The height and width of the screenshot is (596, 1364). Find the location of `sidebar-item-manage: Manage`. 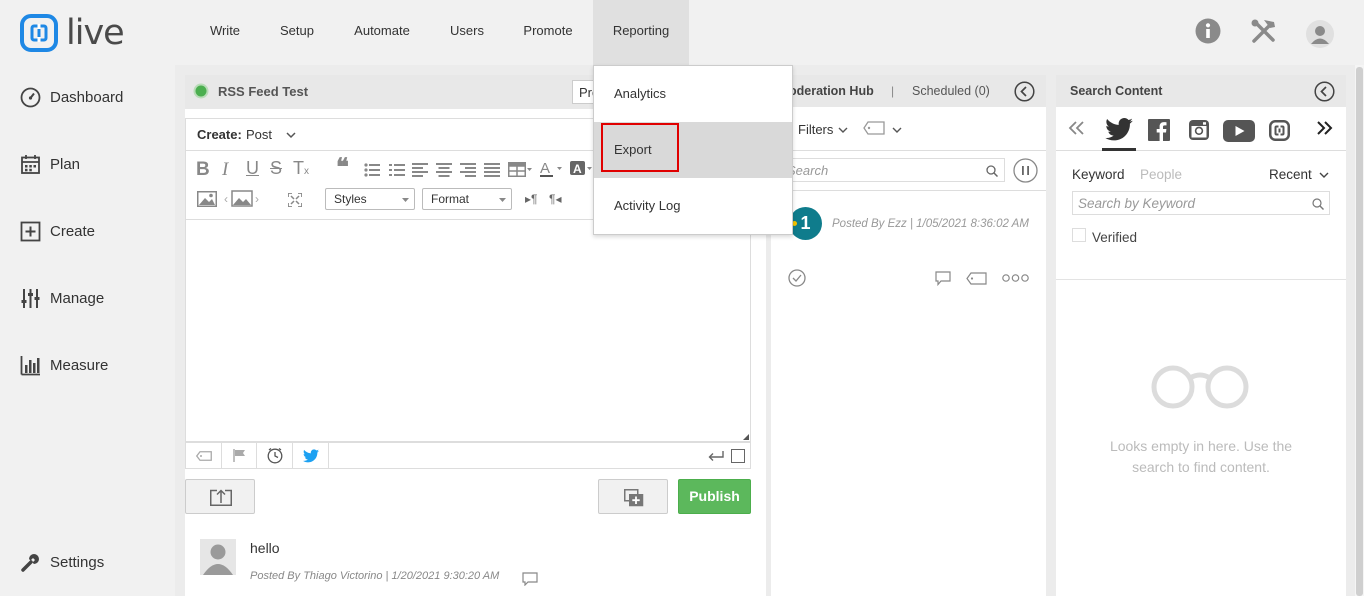

sidebar-item-manage: Manage is located at coordinates (62, 298).